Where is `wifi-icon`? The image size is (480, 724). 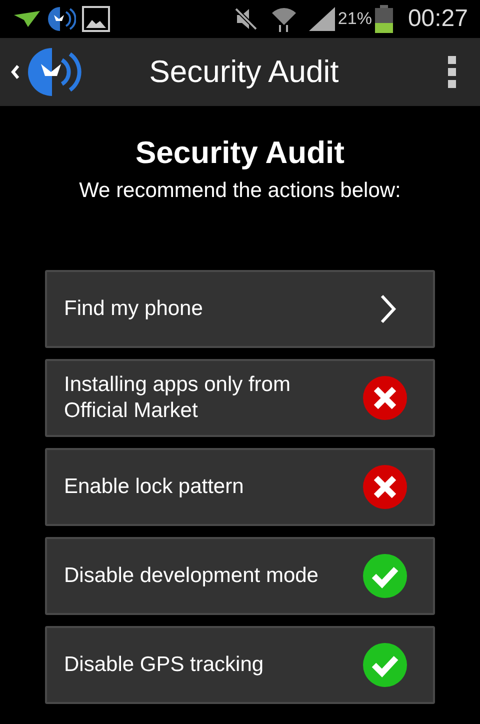 wifi-icon is located at coordinates (283, 19).